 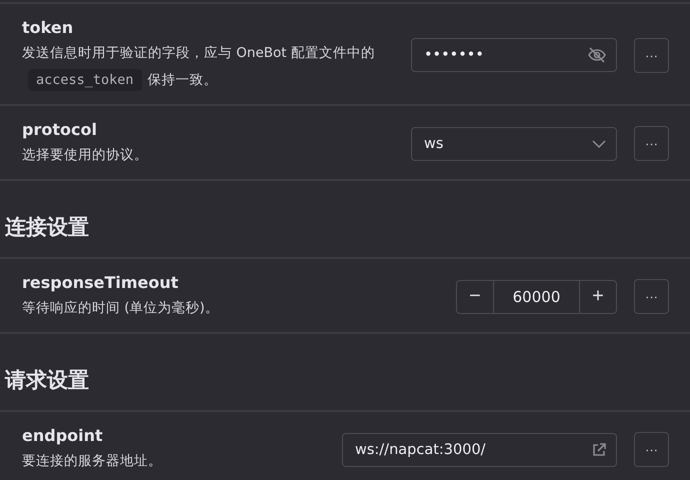 What do you see at coordinates (85, 155) in the screenshot?
I see `setting-description: 选择要使用的协议。` at bounding box center [85, 155].